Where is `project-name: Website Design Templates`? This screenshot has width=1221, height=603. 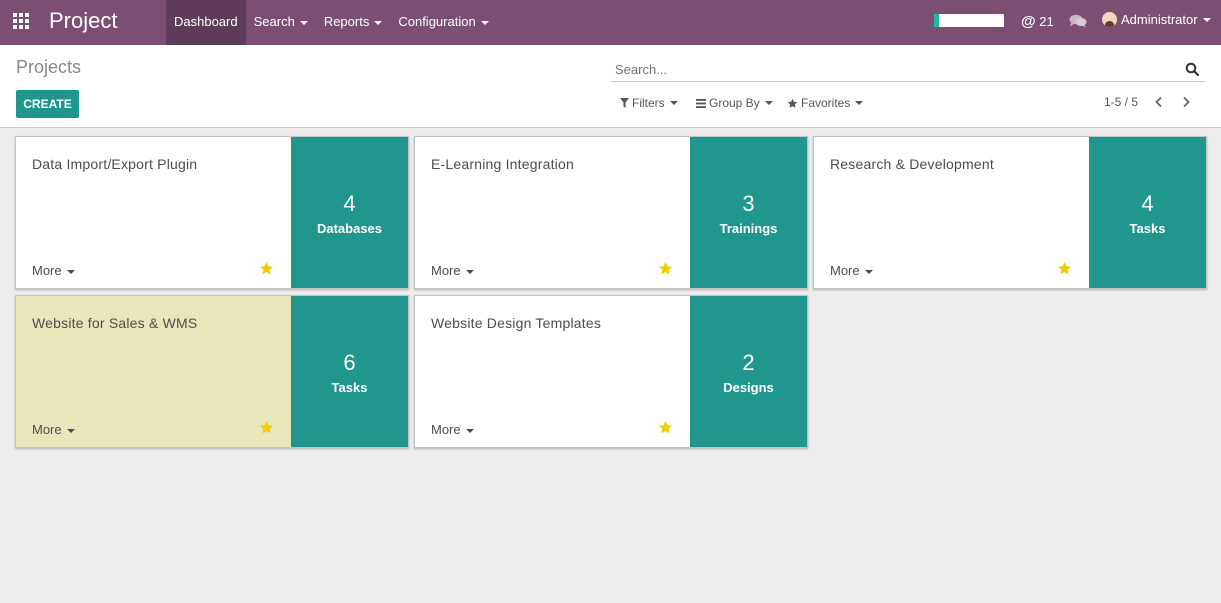
project-name: Website Design Templates is located at coordinates (516, 323).